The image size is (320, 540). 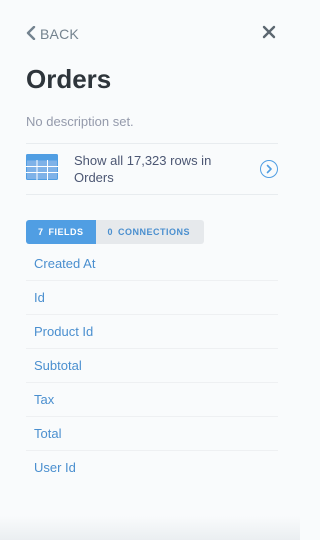 I want to click on tab-connections-label: CONNECTIONS, so click(x=154, y=232).